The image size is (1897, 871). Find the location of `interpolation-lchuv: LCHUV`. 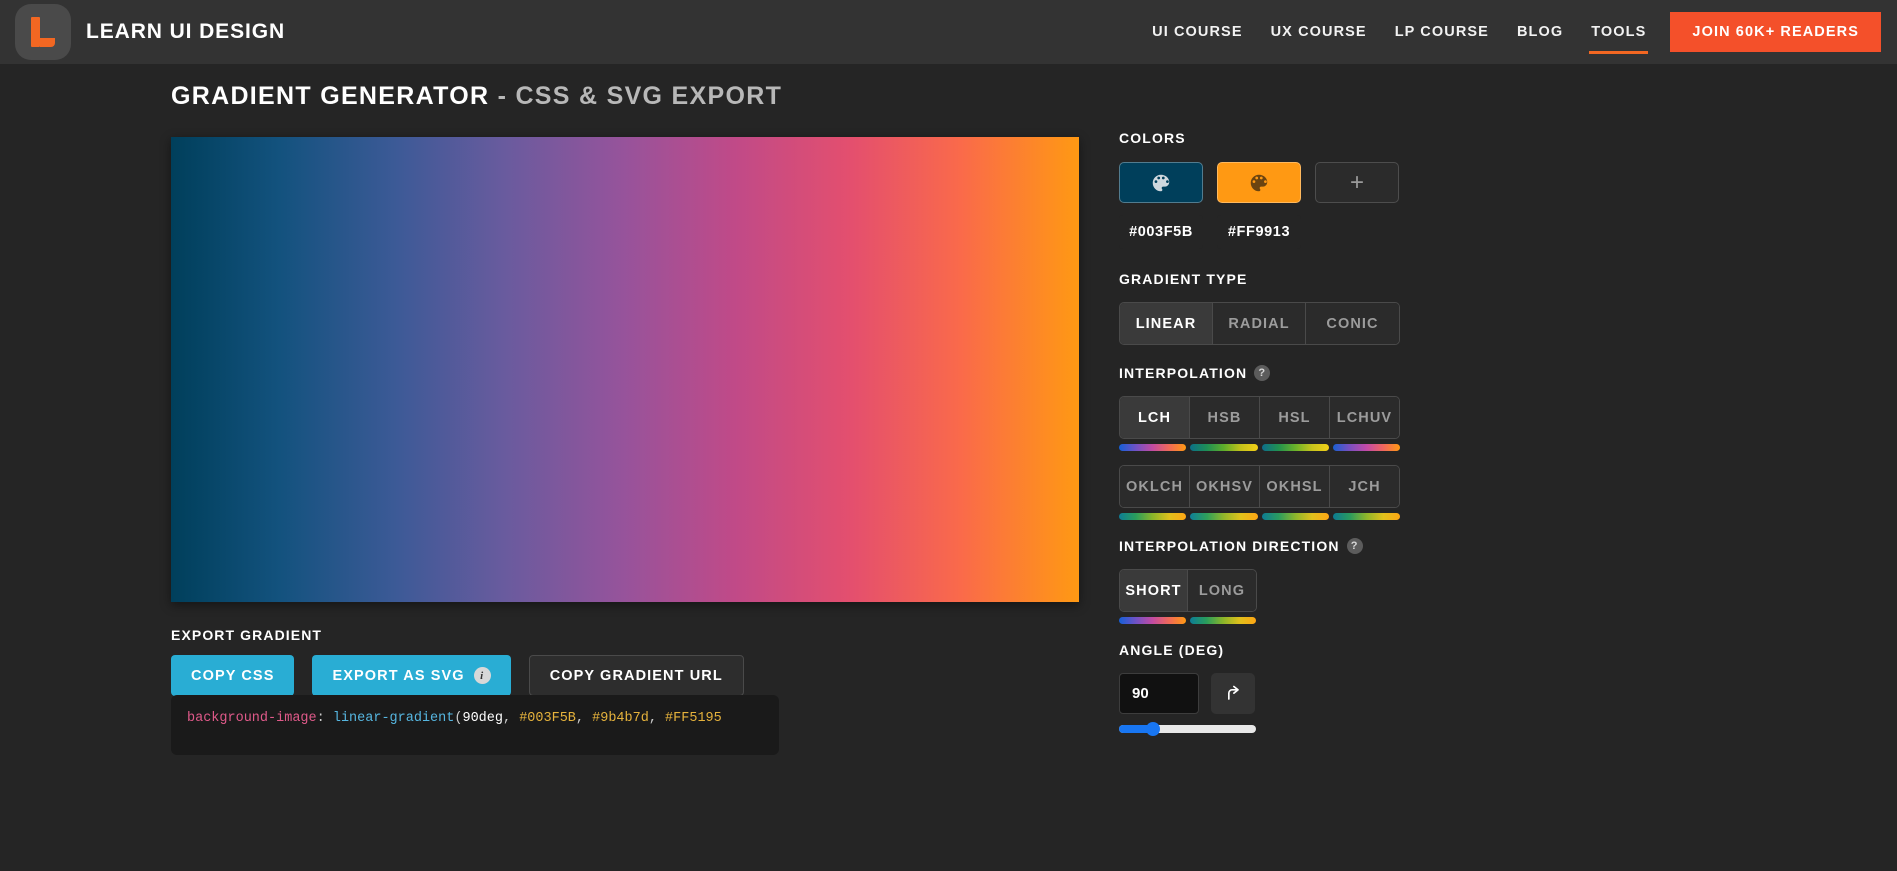

interpolation-lchuv: LCHUV is located at coordinates (1364, 417).